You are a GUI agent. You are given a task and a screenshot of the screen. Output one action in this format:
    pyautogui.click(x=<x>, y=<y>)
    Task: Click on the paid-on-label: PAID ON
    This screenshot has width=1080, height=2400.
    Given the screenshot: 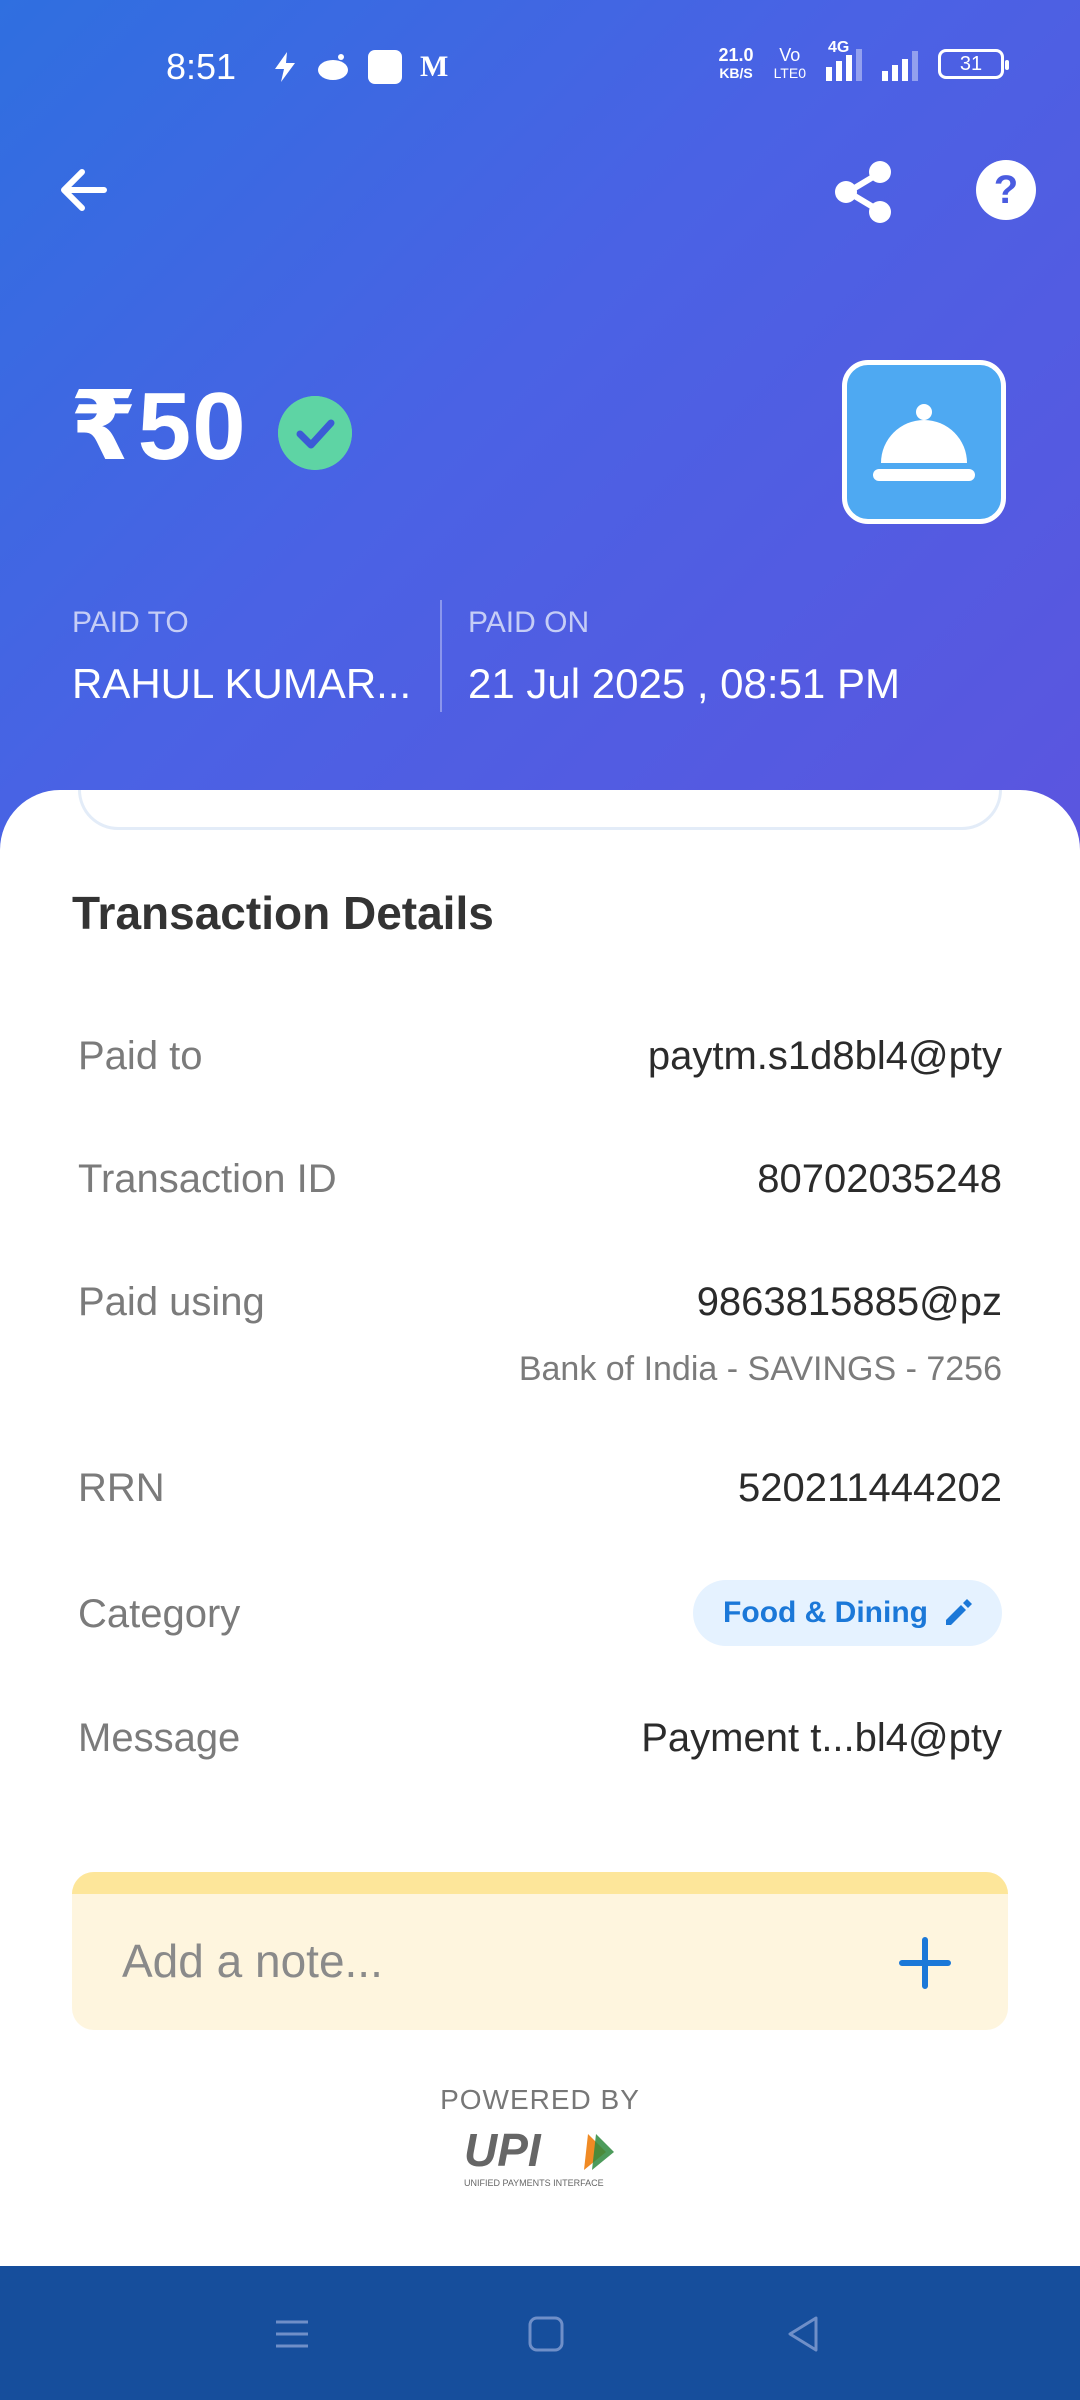 What is the action you would take?
    pyautogui.click(x=529, y=622)
    